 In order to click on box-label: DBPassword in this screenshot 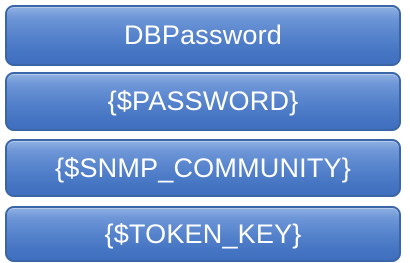, I will do `click(203, 35)`.